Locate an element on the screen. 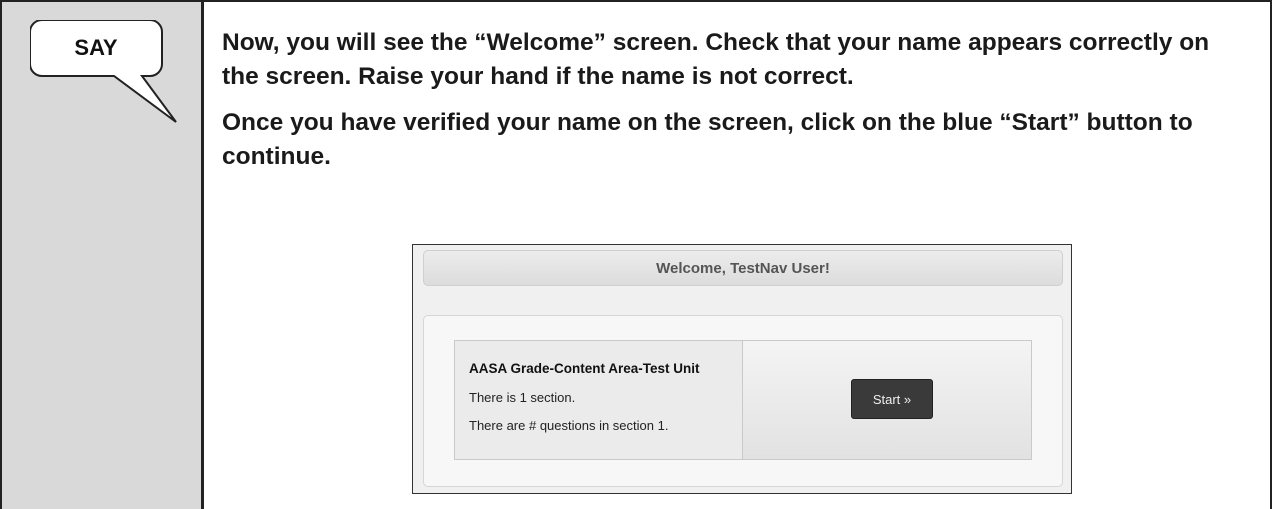  start-button: Start » is located at coordinates (892, 399).